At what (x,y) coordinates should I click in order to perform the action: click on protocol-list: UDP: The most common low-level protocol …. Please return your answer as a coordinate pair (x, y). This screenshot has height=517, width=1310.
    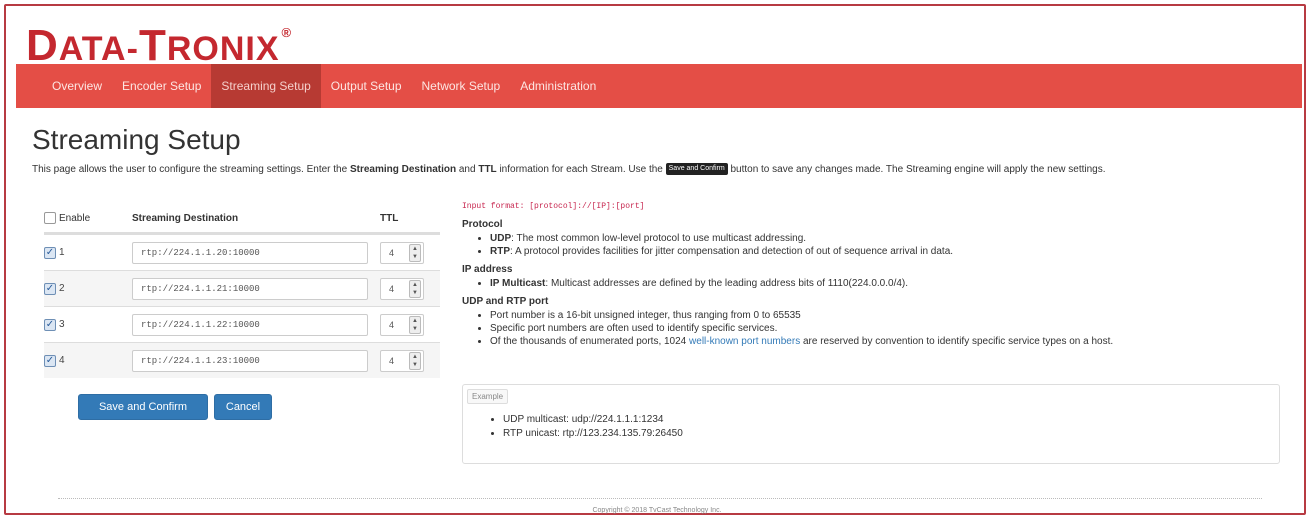
    Looking at the image, I should click on (882, 245).